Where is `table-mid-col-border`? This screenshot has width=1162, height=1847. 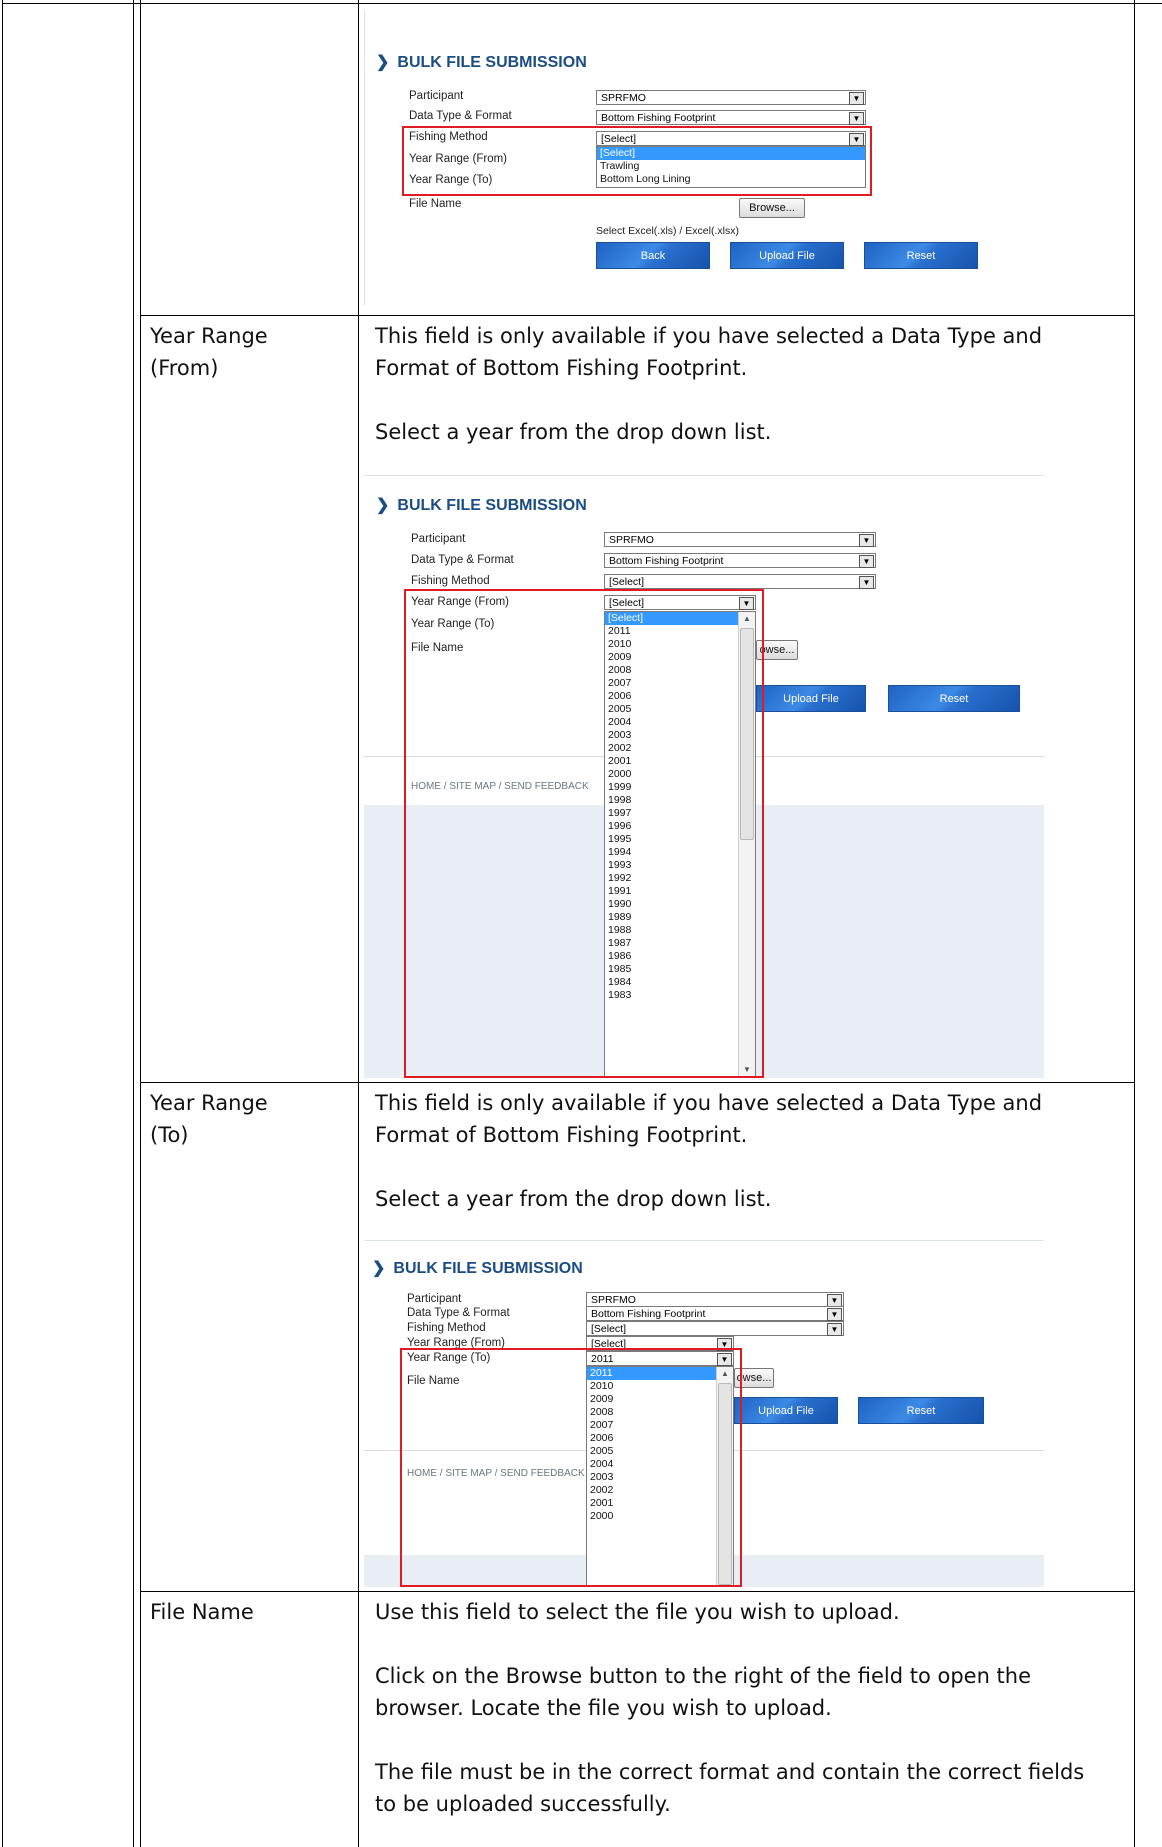
table-mid-col-border is located at coordinates (358, 923).